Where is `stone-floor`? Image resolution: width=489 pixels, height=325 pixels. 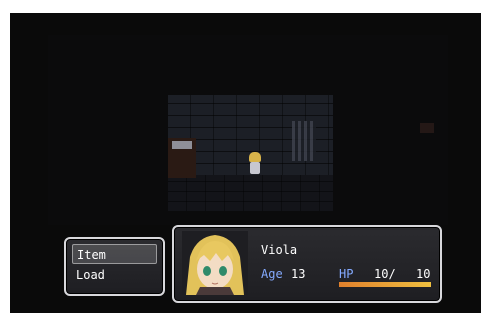 stone-floor is located at coordinates (250, 193).